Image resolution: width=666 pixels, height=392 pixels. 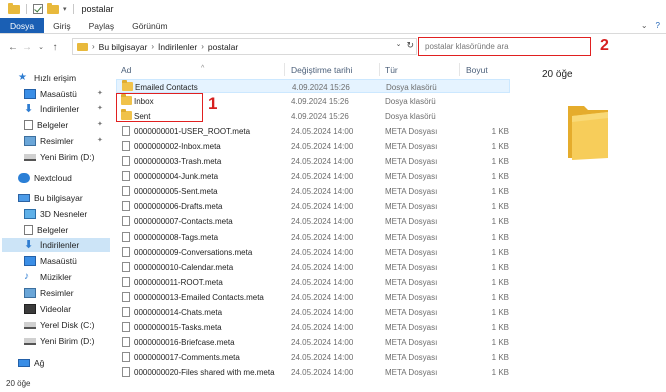 I want to click on nav-downloads-pinned: ⬇ İndirilenler, so click(x=51, y=109).